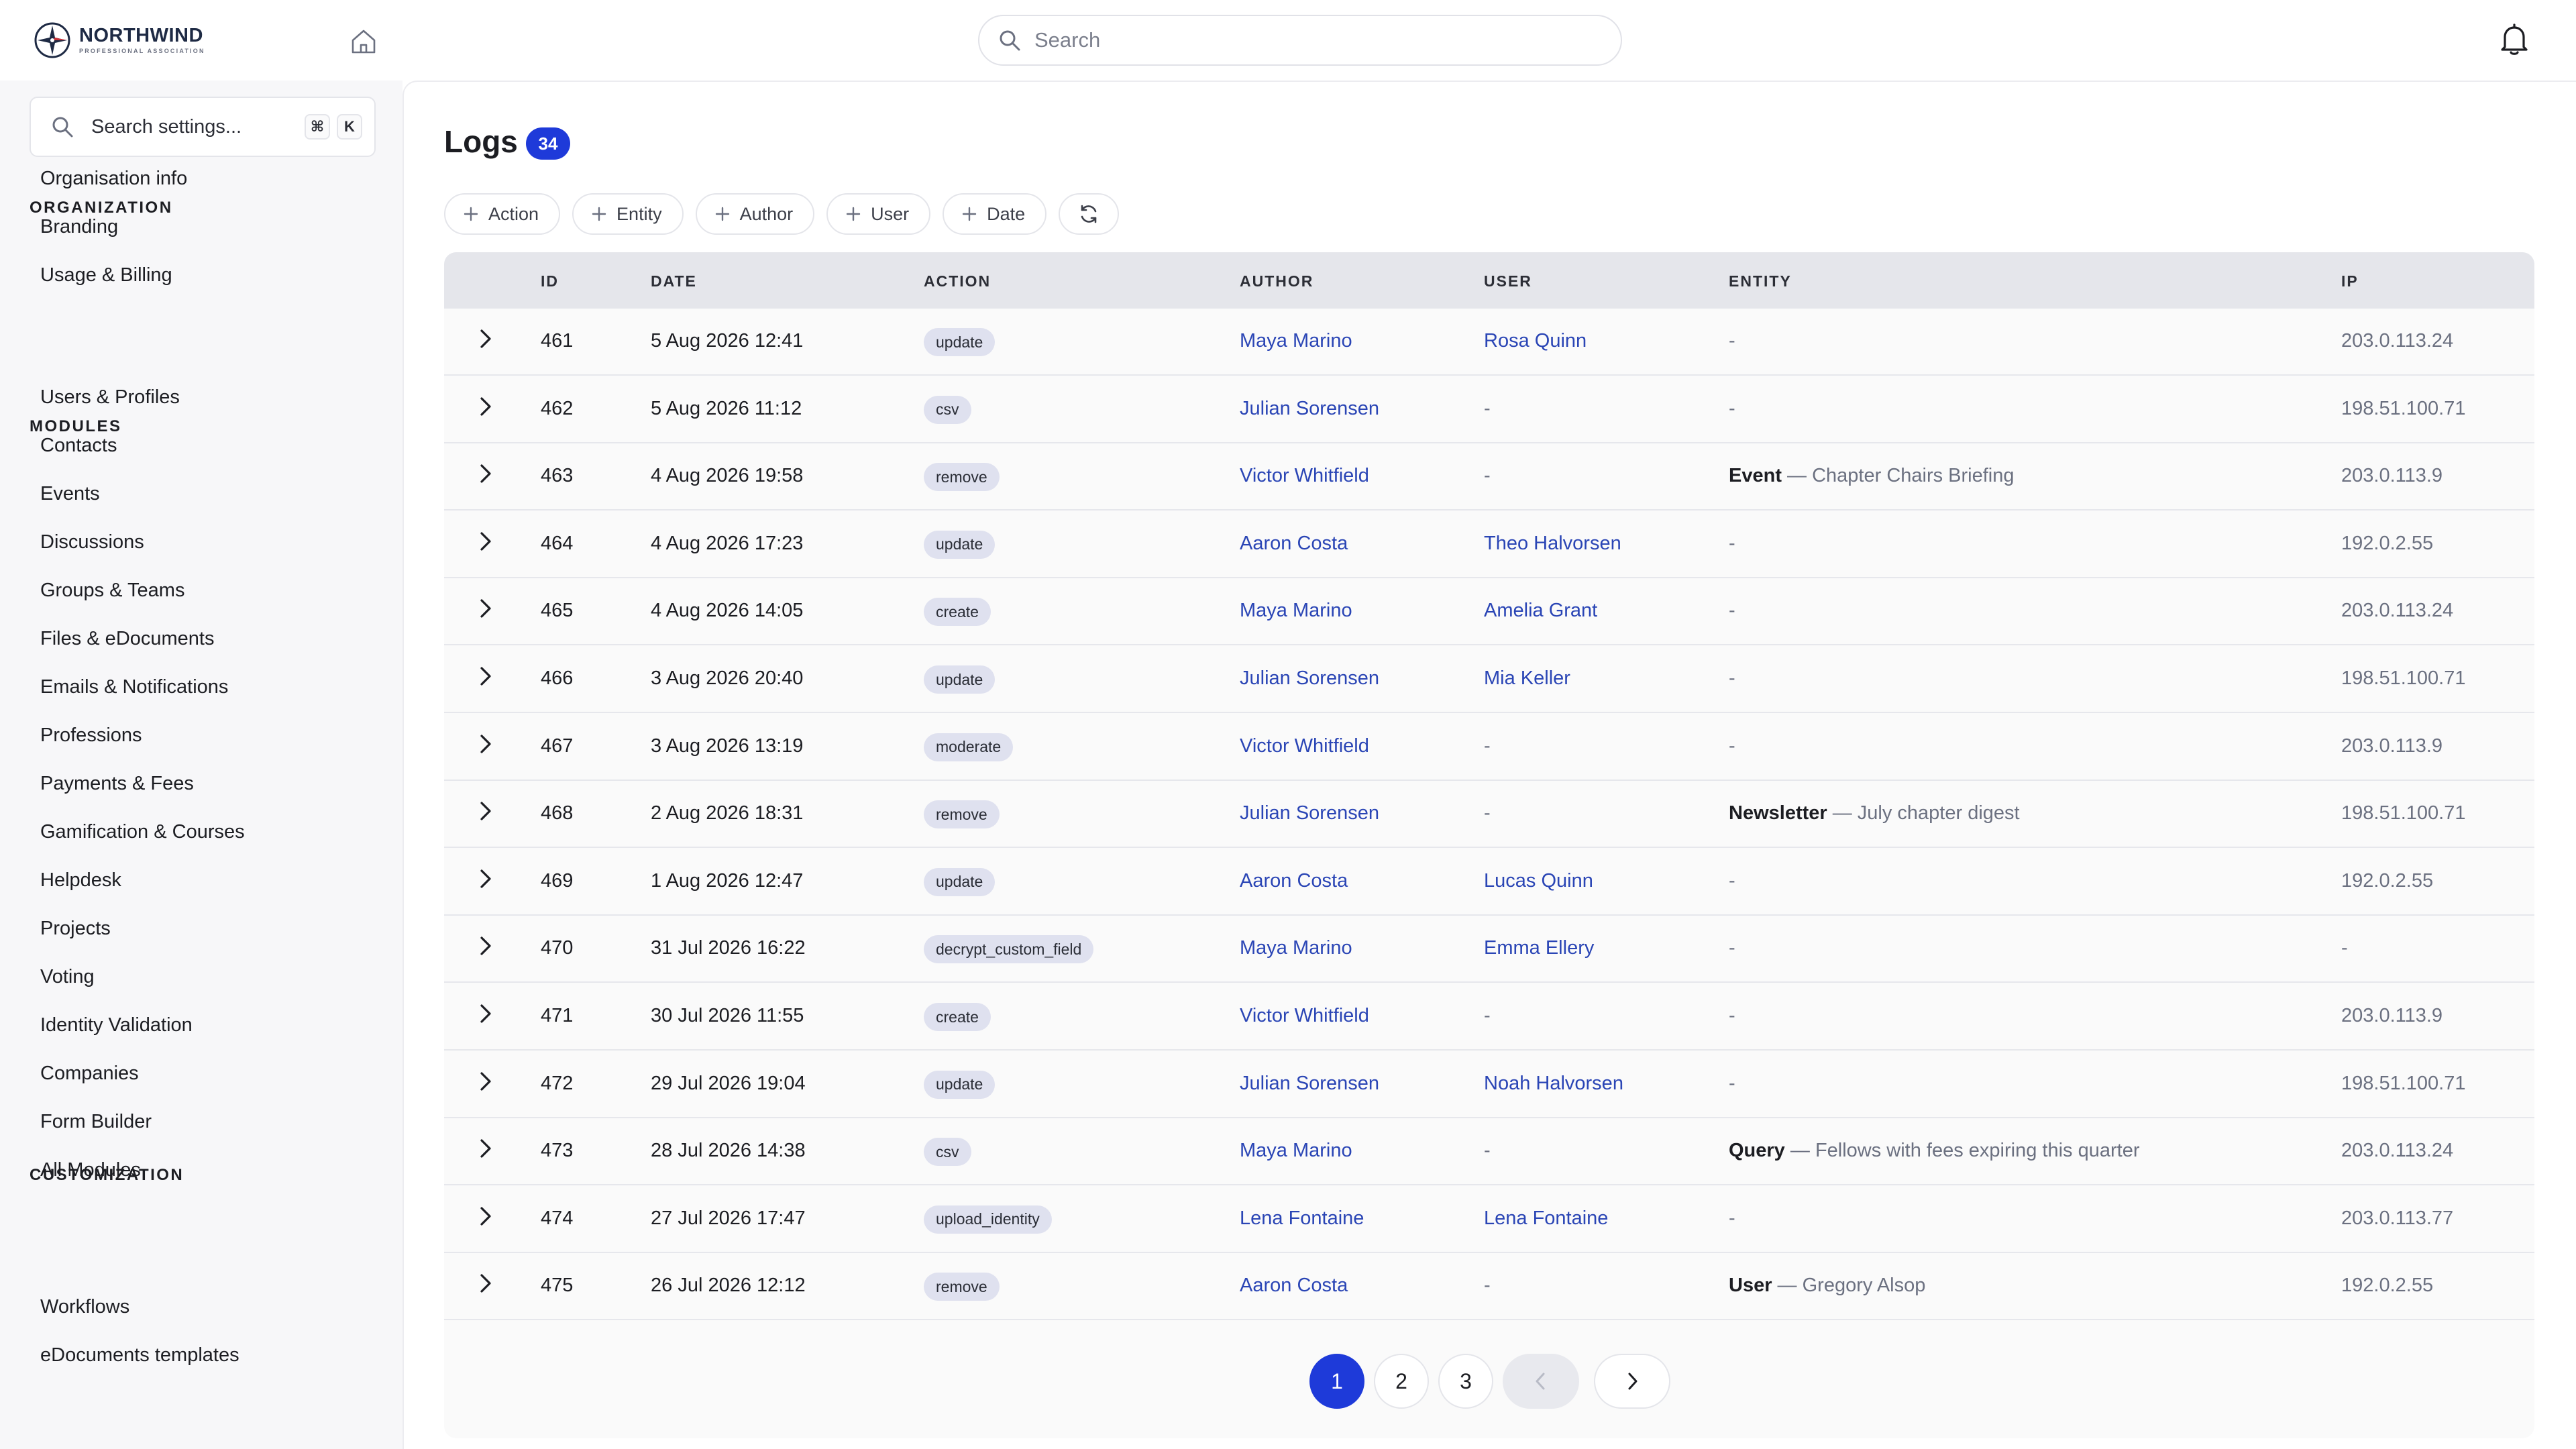 This screenshot has height=1449, width=2576. I want to click on page-3-button: 3, so click(1465, 1381).